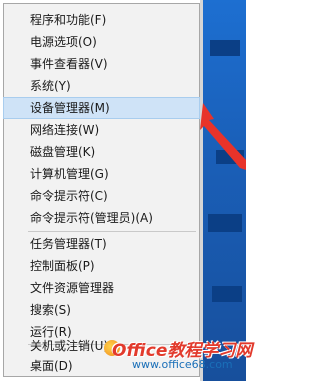 Image resolution: width=320 pixels, height=381 pixels. Describe the element at coordinates (101, 20) in the screenshot. I see `menu-item-programs-features: 程序和功能(F)` at that location.